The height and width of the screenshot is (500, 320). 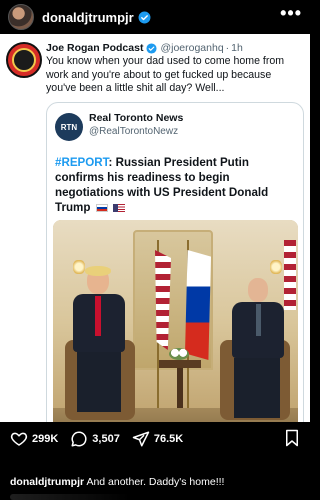 I want to click on quote-hashtag: #REPORT, so click(x=82, y=162).